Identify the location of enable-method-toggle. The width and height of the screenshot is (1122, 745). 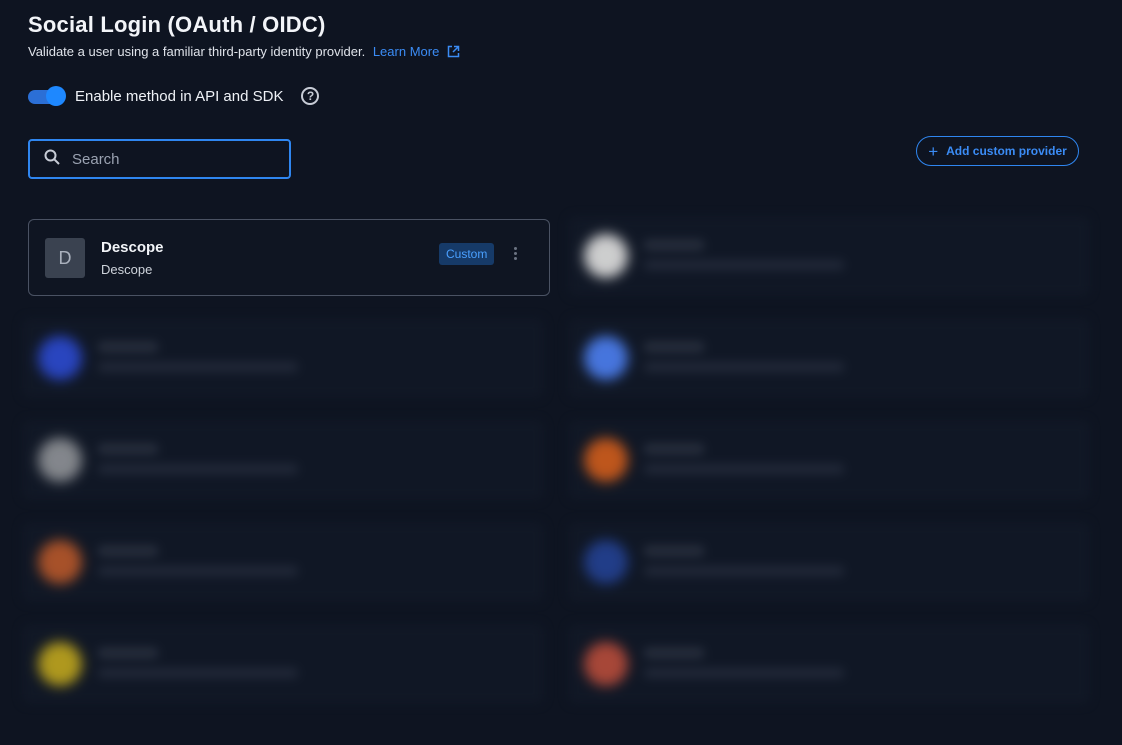
(47, 96).